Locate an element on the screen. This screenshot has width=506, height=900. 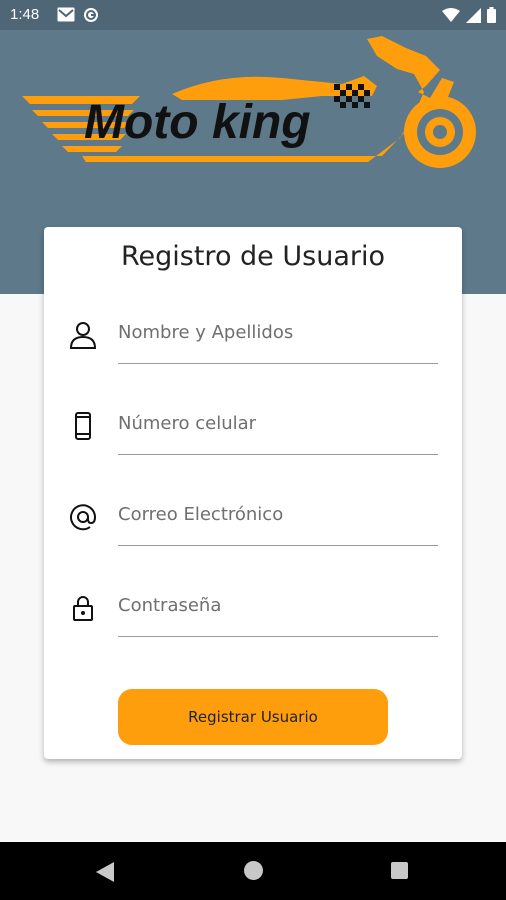
email-input: Correo Electrónico is located at coordinates (200, 514).